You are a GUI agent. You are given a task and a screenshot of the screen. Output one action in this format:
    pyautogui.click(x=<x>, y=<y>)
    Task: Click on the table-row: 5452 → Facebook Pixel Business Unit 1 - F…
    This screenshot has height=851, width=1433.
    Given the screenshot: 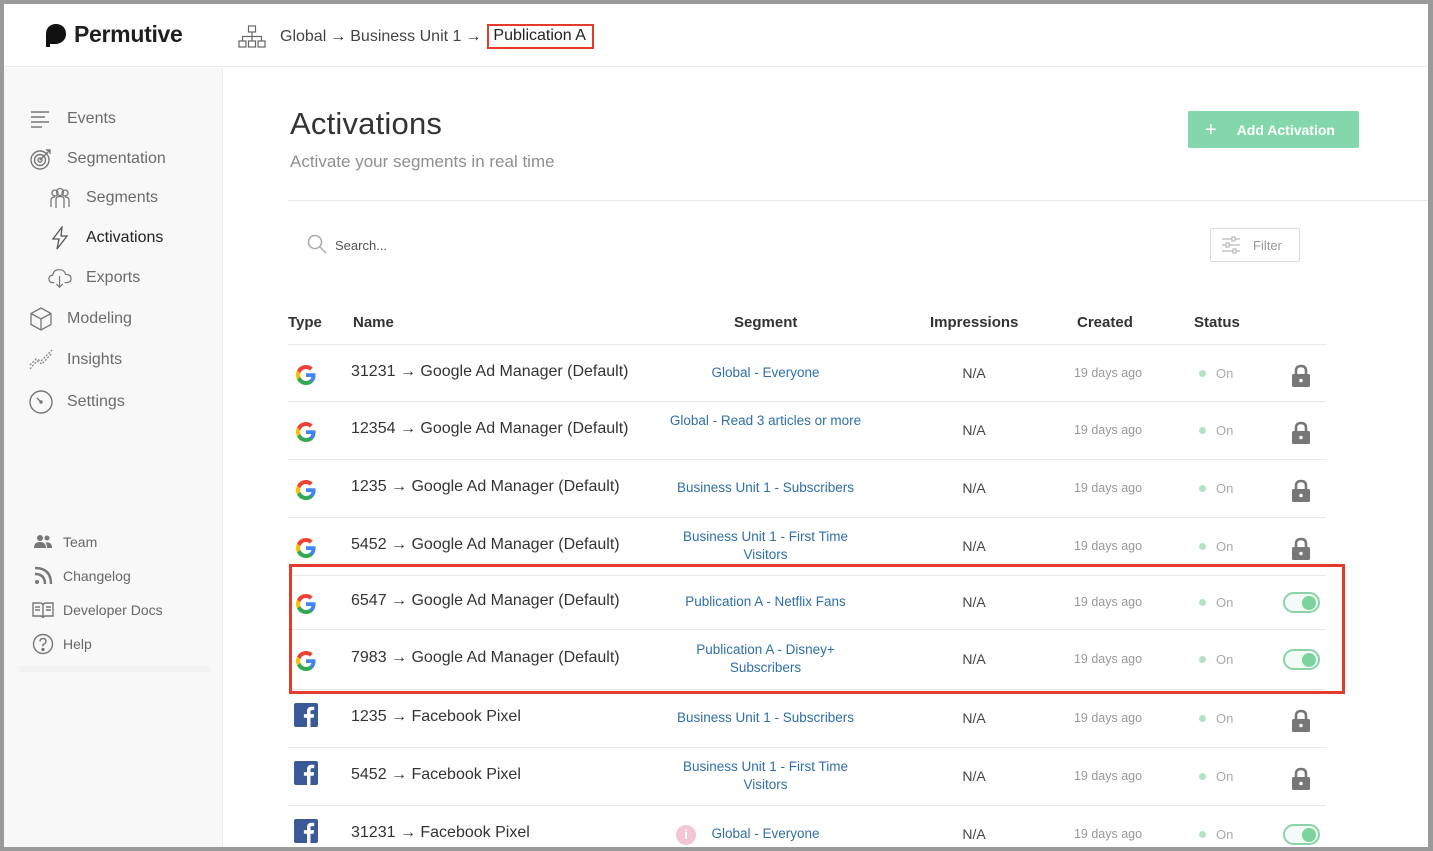 What is the action you would take?
    pyautogui.click(x=807, y=777)
    